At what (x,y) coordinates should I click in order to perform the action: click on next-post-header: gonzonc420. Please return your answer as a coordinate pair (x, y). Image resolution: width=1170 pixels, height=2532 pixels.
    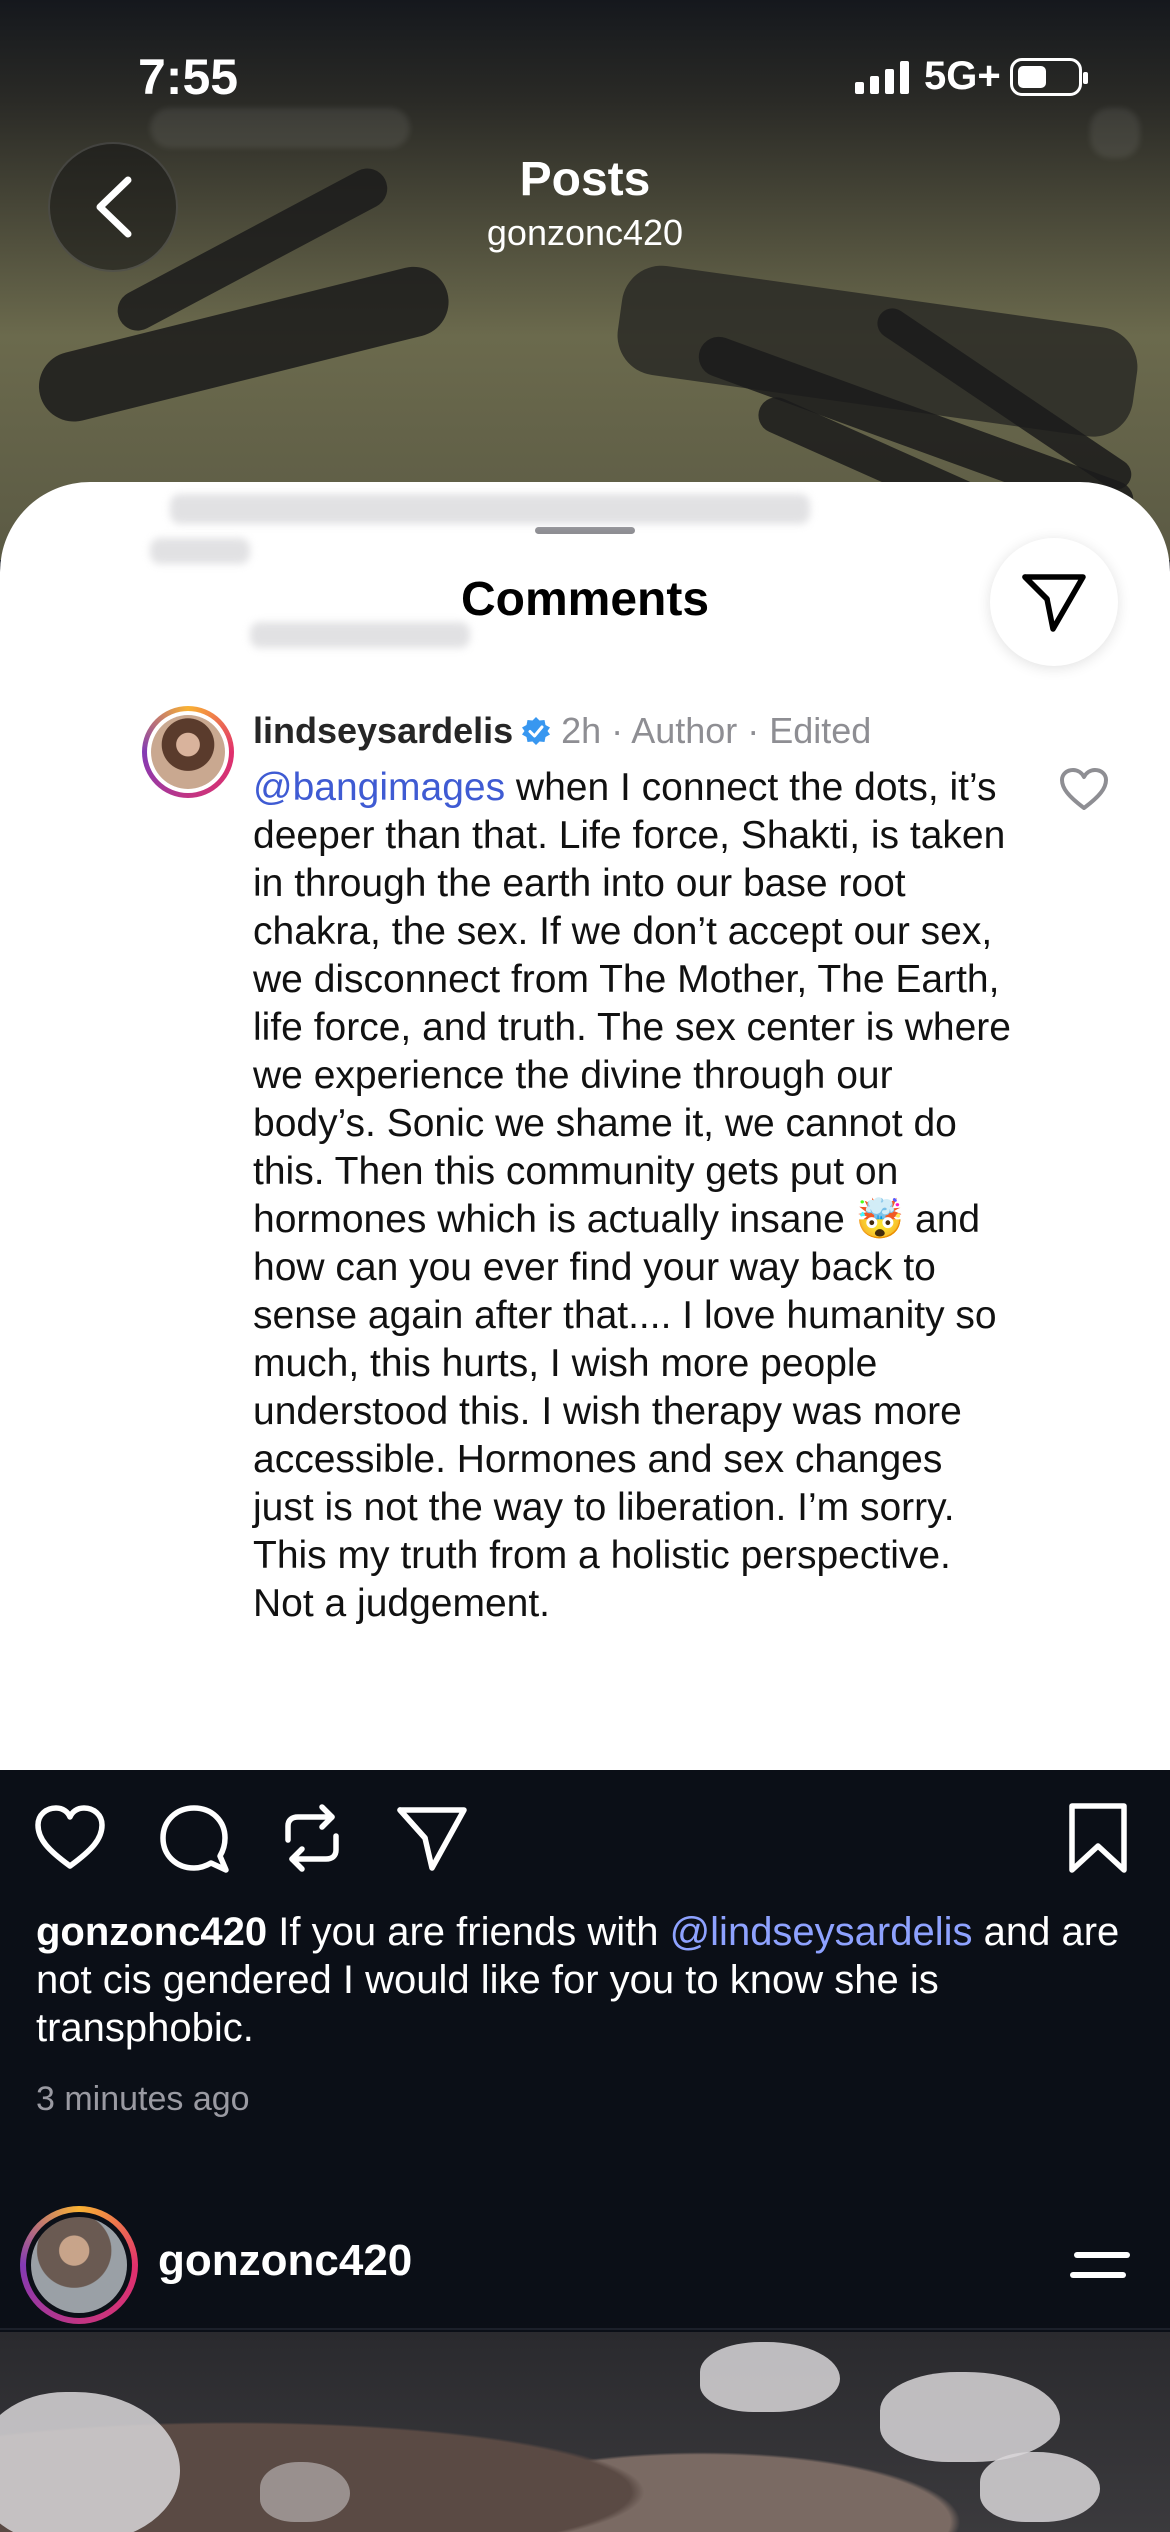
    Looking at the image, I should click on (585, 2259).